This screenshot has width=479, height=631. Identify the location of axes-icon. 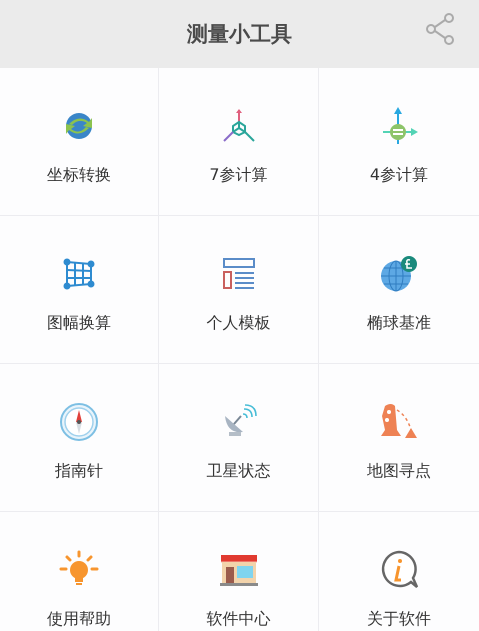
(238, 126).